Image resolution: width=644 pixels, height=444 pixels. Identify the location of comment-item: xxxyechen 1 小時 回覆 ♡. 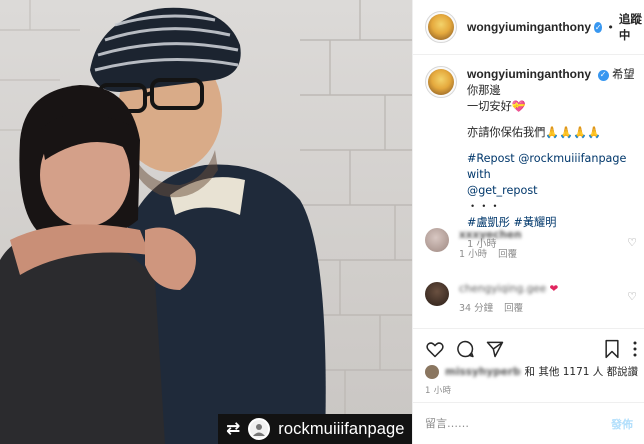
(532, 245).